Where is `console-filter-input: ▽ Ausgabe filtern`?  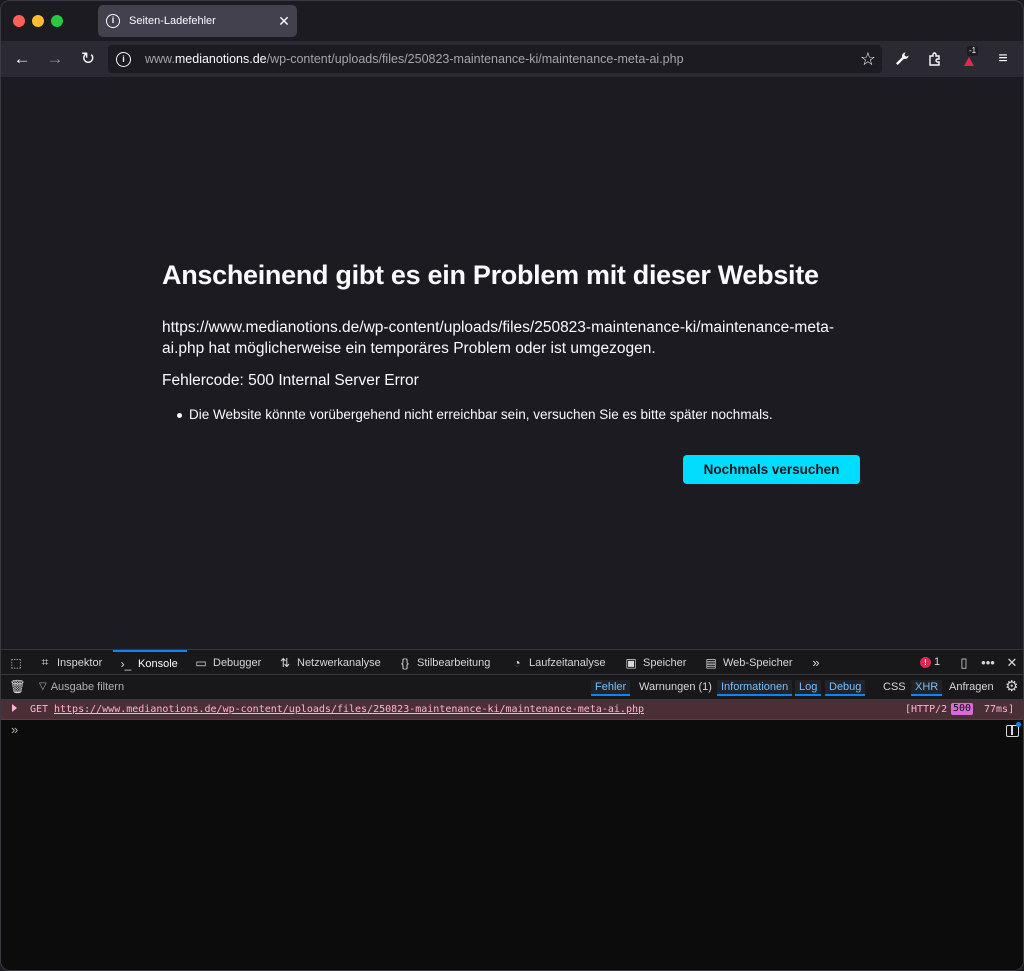 console-filter-input: ▽ Ausgabe filtern is located at coordinates (81, 687).